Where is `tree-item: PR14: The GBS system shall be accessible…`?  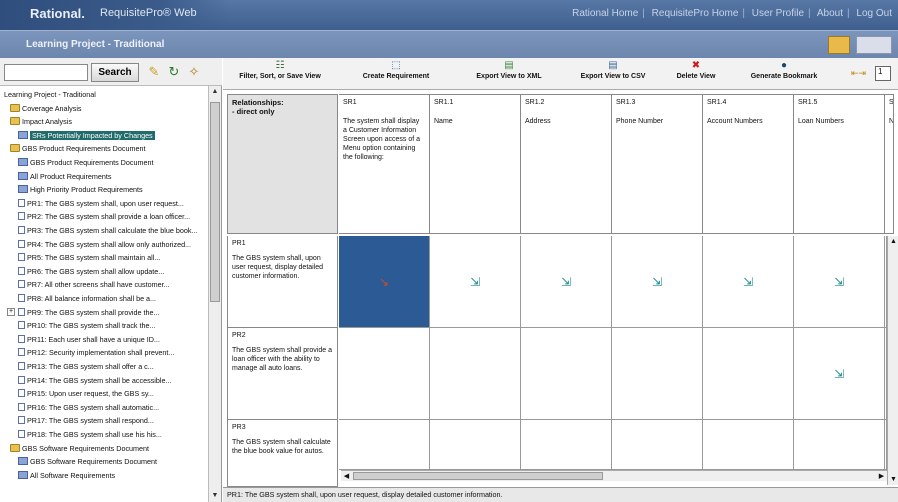
tree-item: PR14: The GBS system shall be accessible… is located at coordinates (104, 380).